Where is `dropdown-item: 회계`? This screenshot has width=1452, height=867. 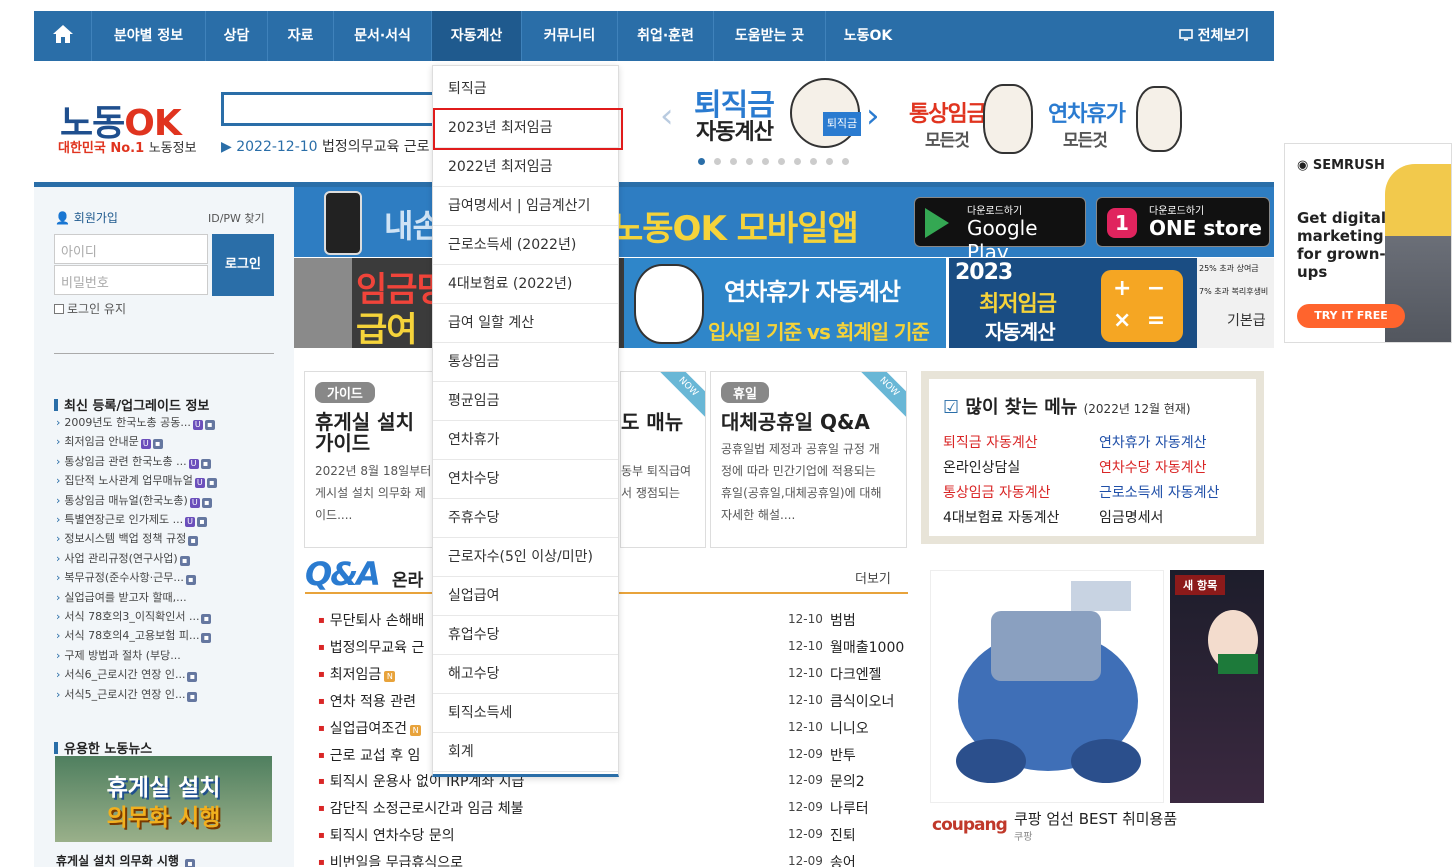 dropdown-item: 회계 is located at coordinates (525, 752).